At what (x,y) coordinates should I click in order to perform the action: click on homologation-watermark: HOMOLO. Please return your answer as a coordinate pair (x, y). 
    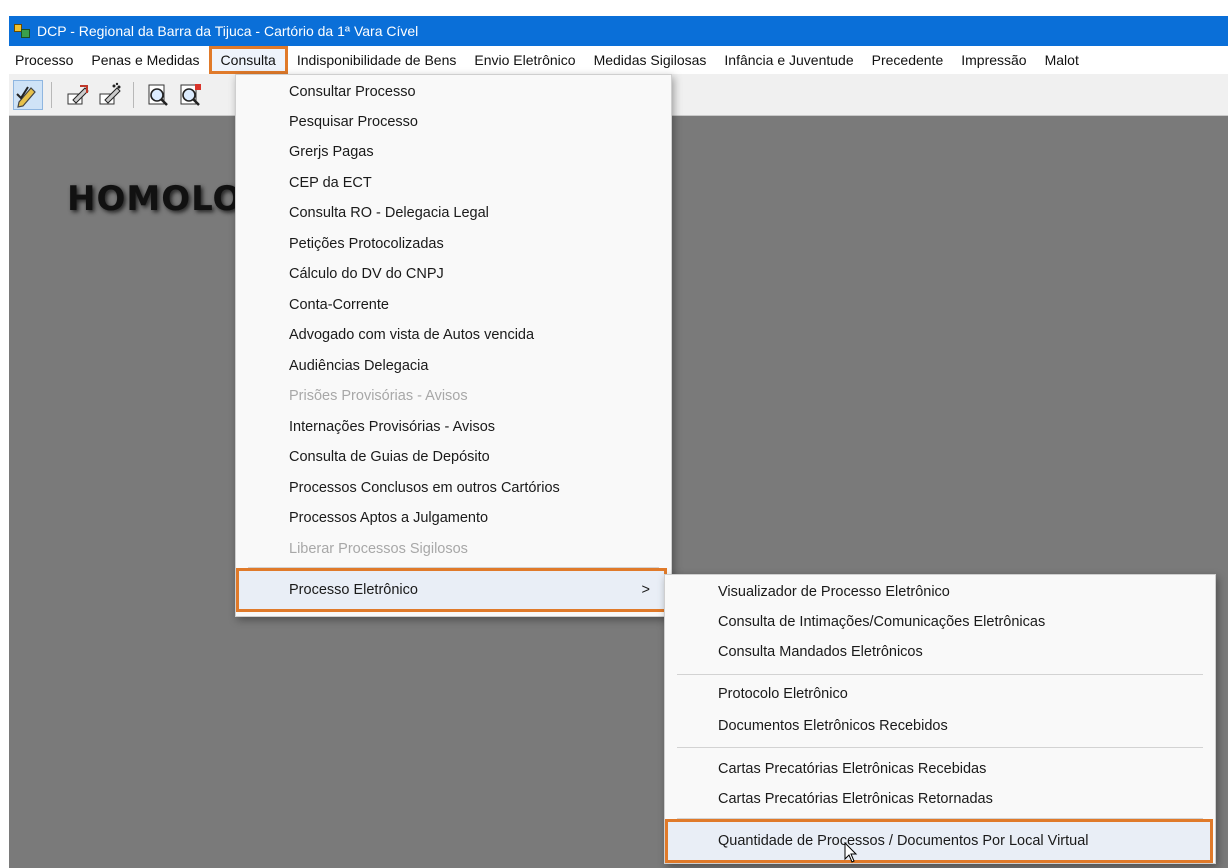
    Looking at the image, I should click on (155, 199).